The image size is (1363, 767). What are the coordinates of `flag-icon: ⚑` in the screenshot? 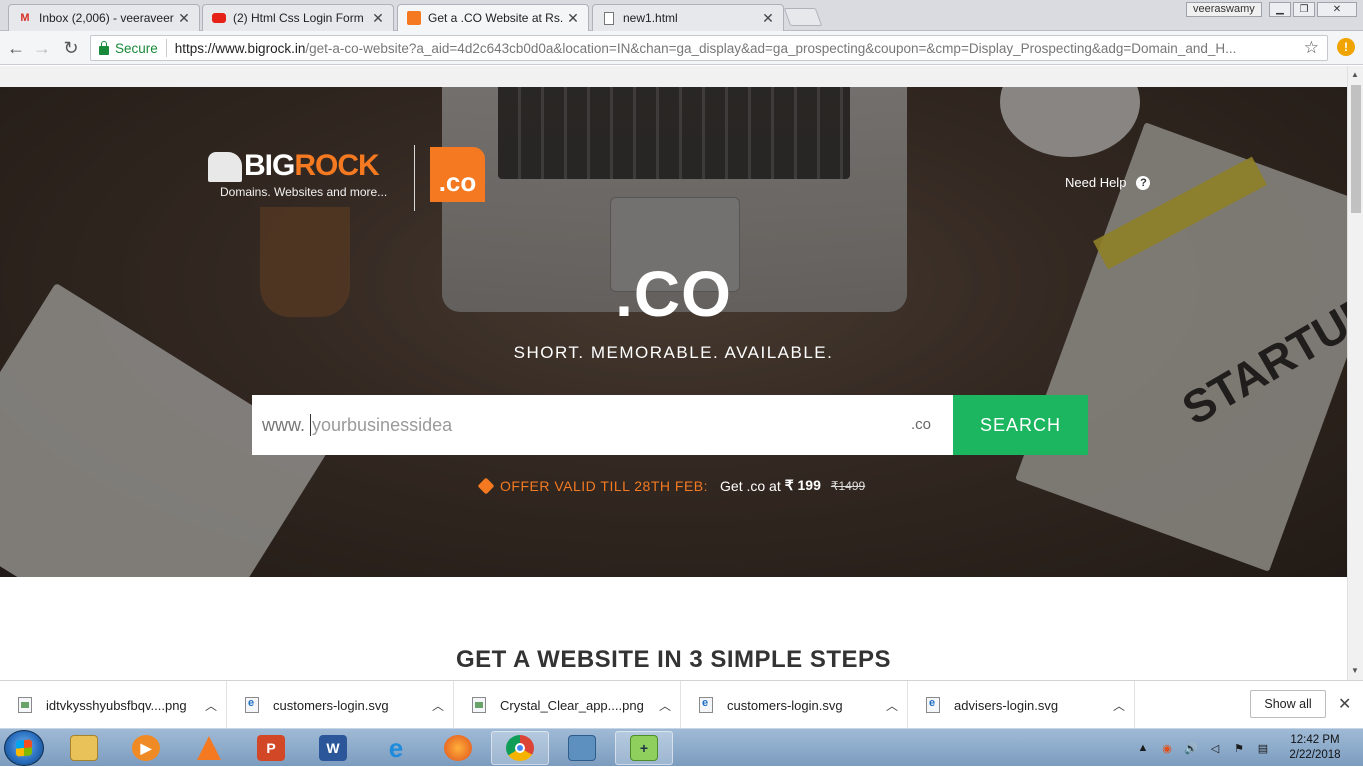 It's located at (1239, 748).